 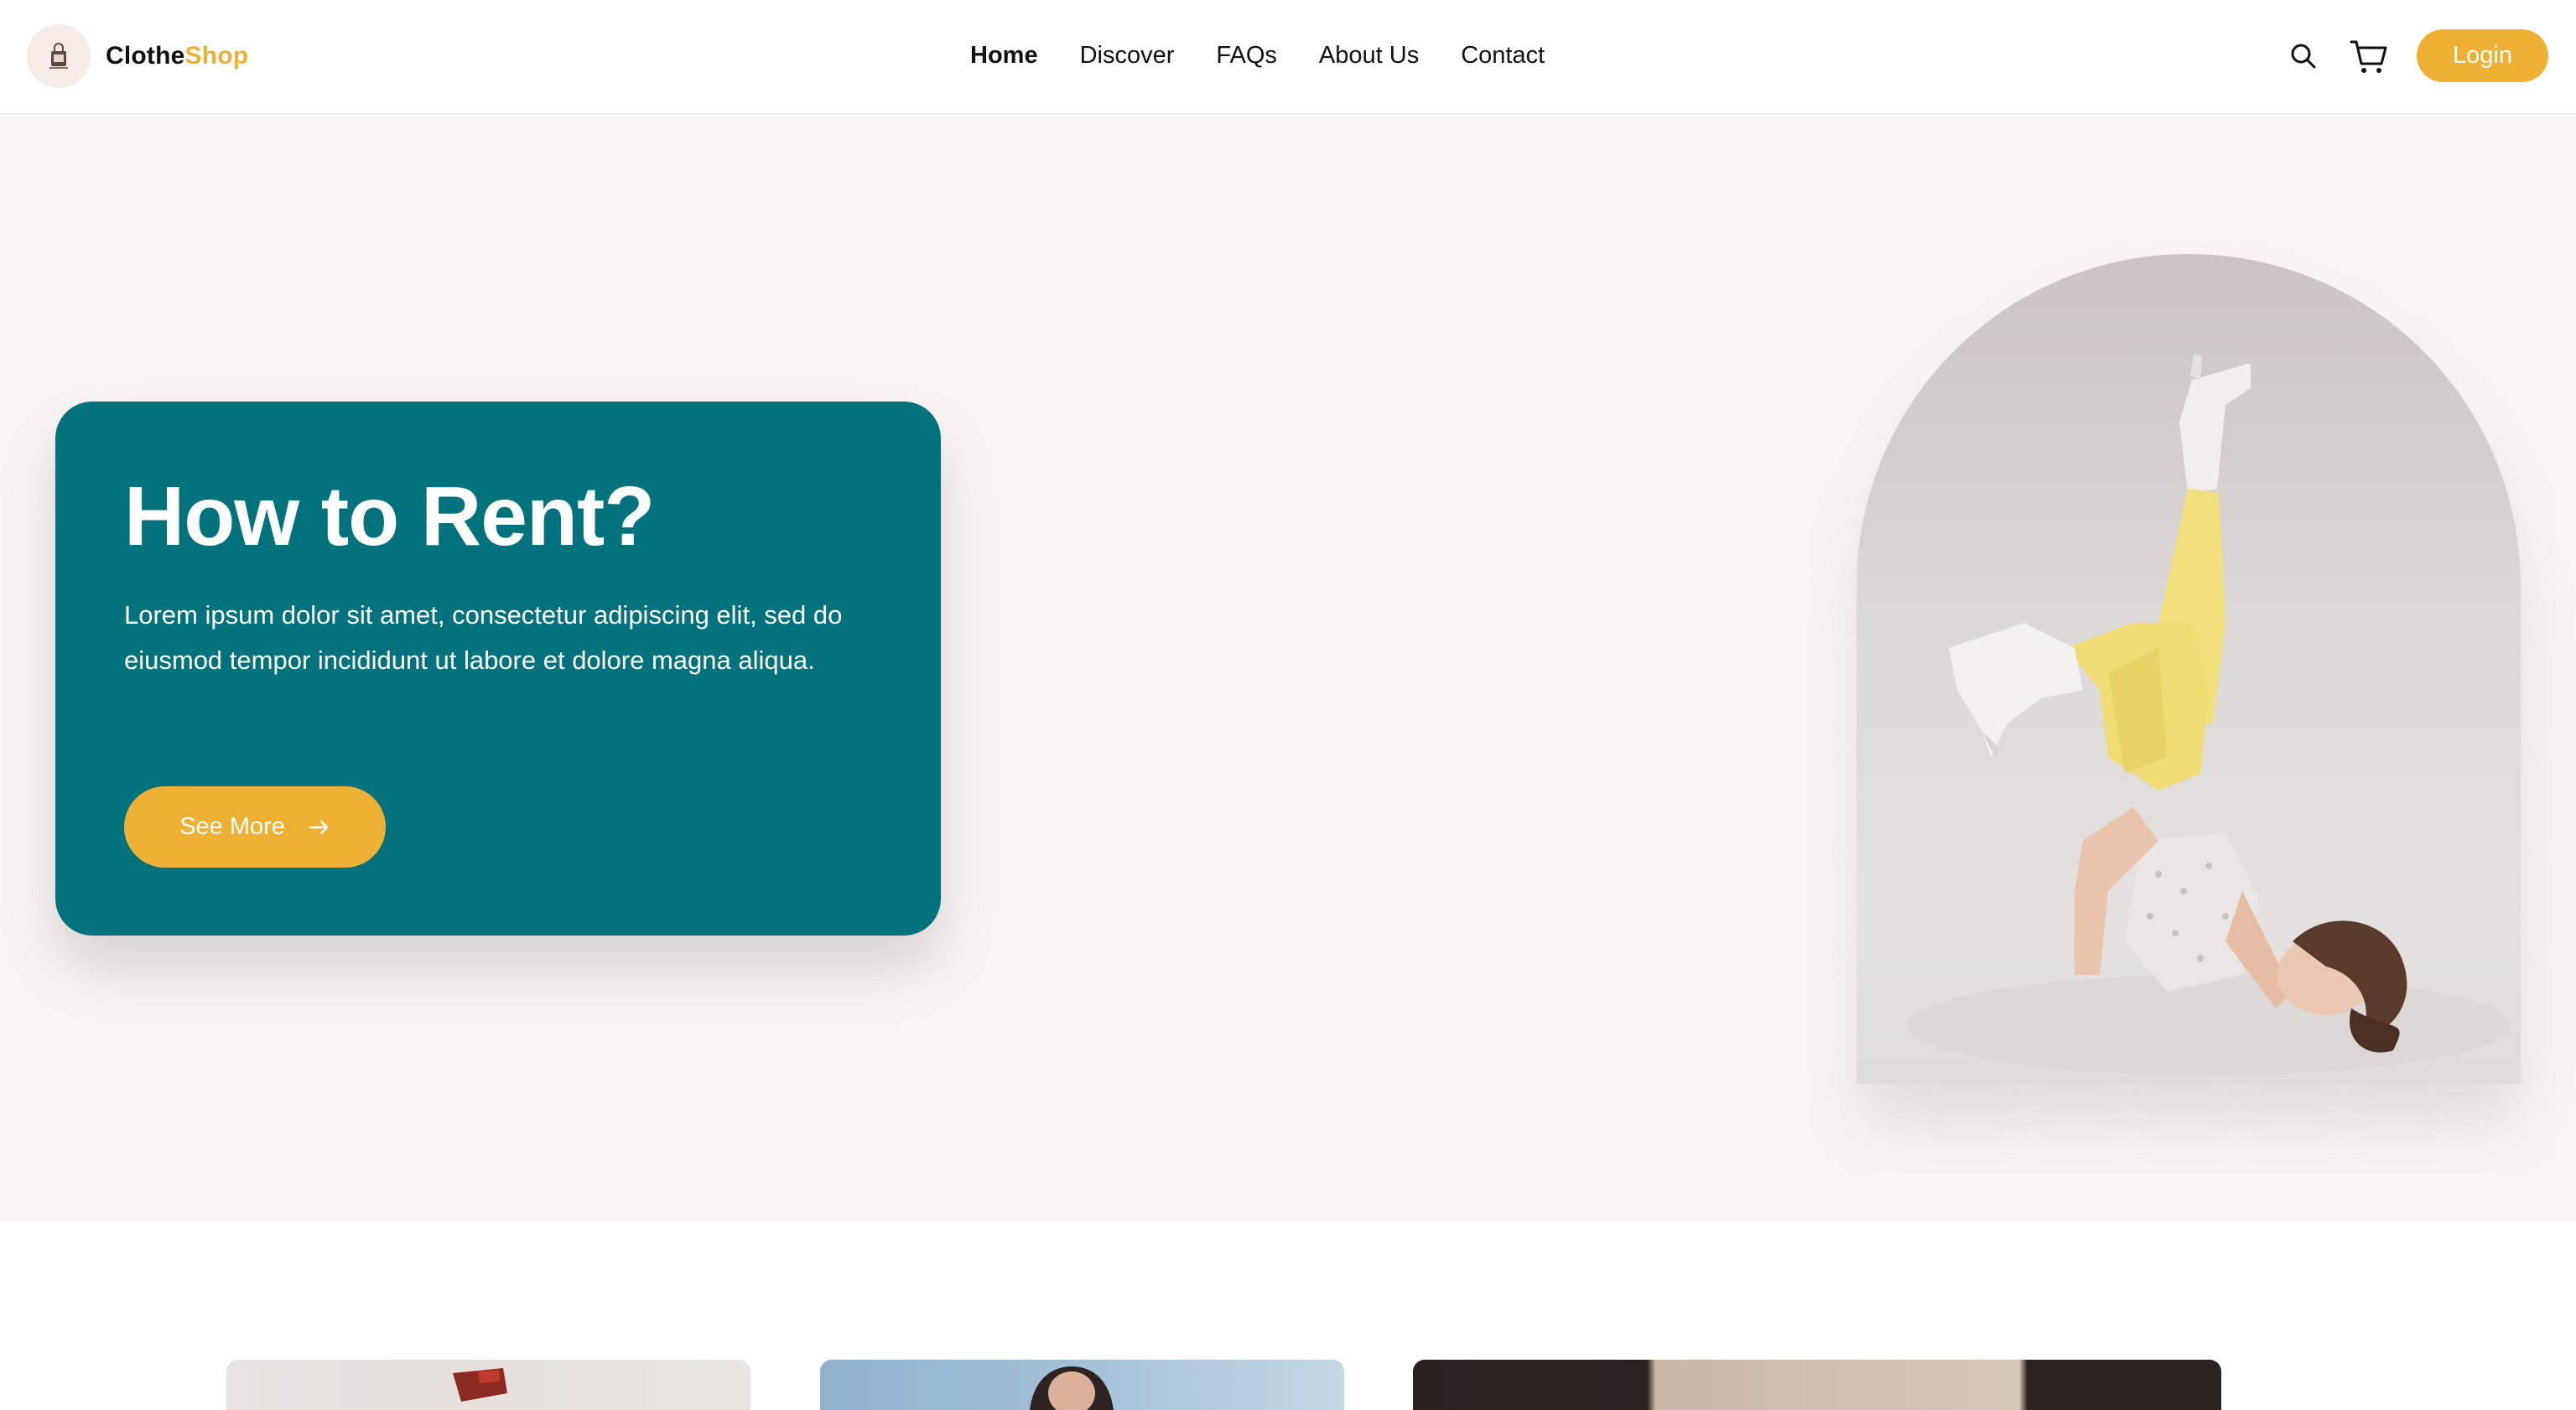 What do you see at coordinates (1246, 56) in the screenshot?
I see `nav-link-faqs: FAQs` at bounding box center [1246, 56].